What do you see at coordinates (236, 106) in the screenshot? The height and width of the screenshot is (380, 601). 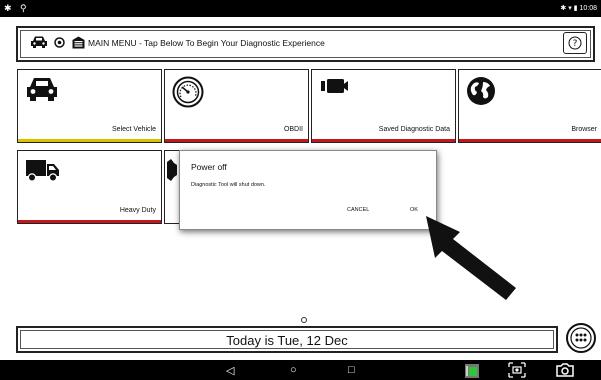 I see `tile-obdii: OBDII` at bounding box center [236, 106].